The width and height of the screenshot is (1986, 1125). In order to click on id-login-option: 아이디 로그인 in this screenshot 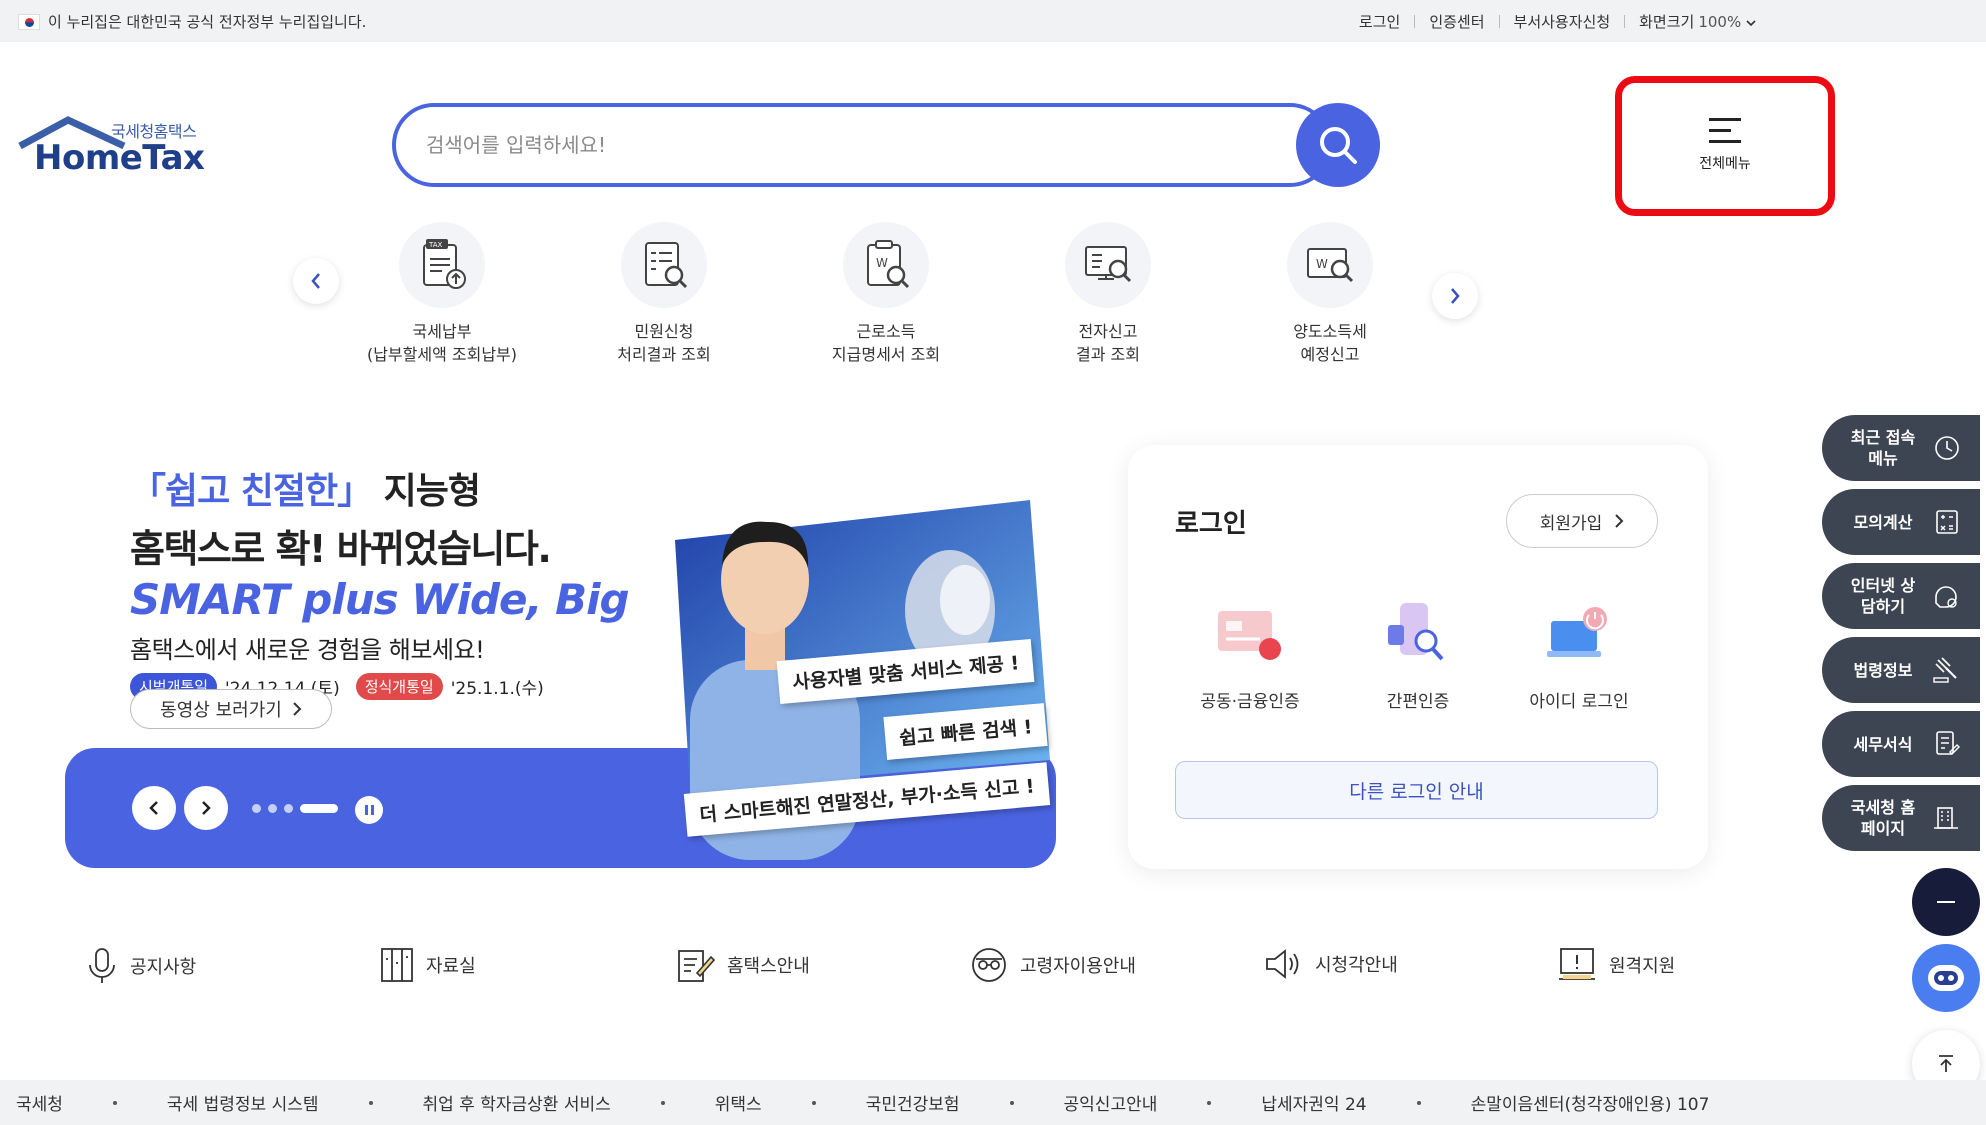, I will do `click(1579, 652)`.